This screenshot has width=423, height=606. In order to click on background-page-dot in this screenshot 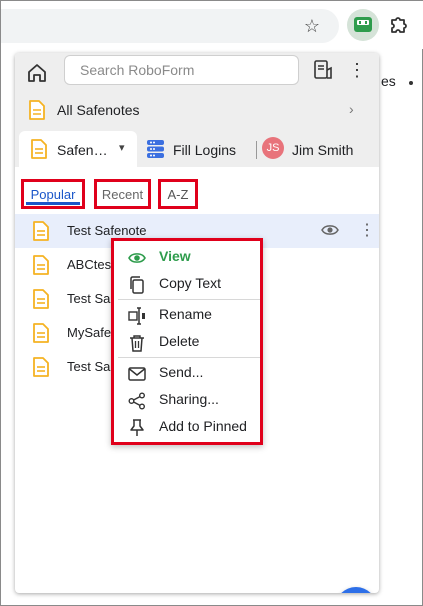, I will do `click(411, 83)`.